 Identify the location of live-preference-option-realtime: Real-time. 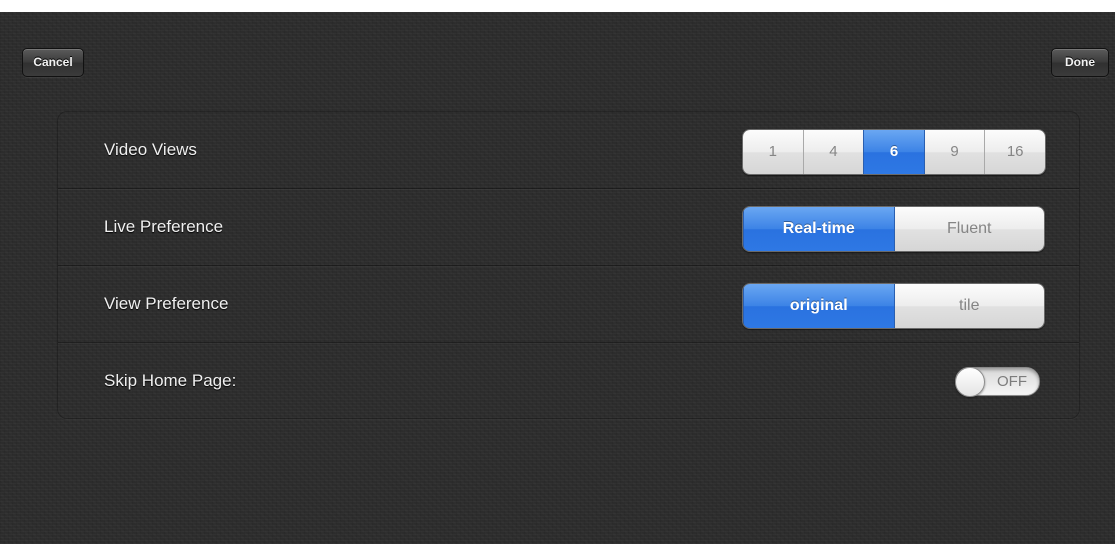
(818, 229).